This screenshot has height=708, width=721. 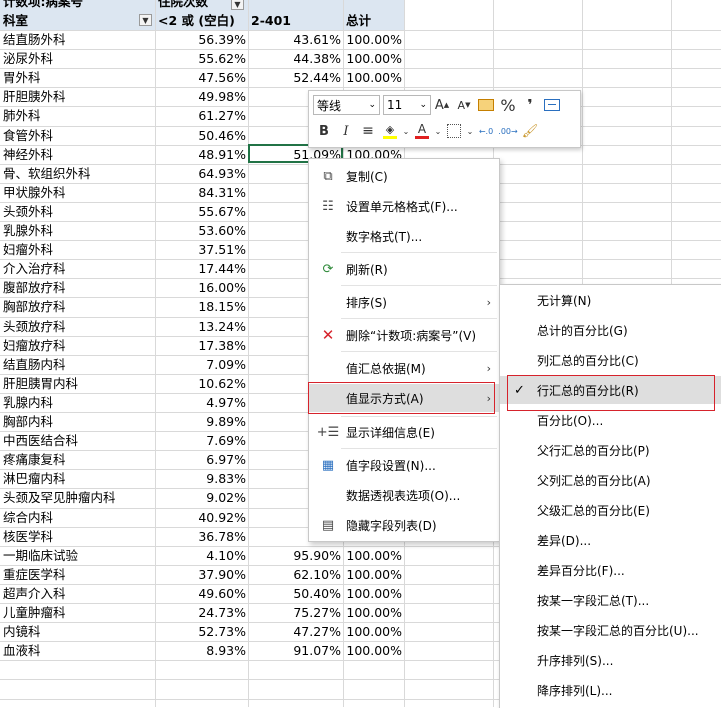 What do you see at coordinates (374, 20) in the screenshot?
I see `column-label-total: 总计` at bounding box center [374, 20].